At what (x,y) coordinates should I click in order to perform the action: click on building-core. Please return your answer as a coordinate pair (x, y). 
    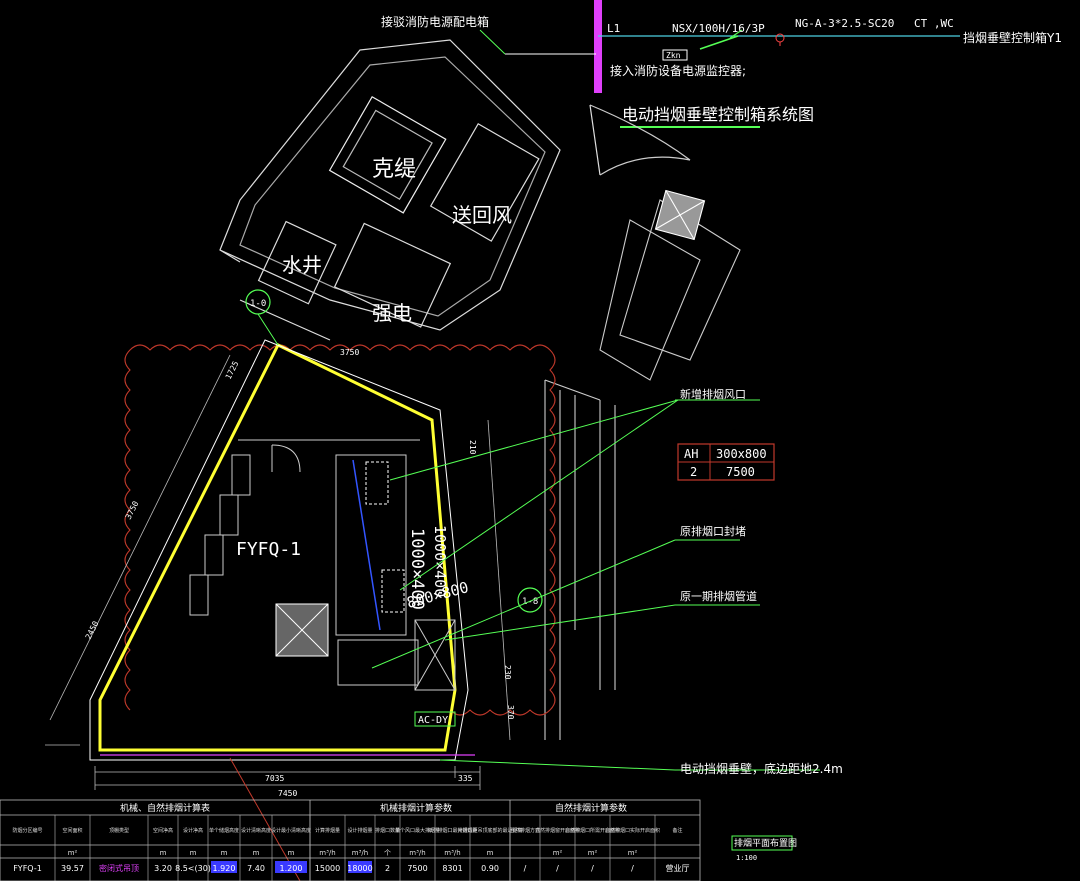
    Looking at the image, I should click on (455, 190).